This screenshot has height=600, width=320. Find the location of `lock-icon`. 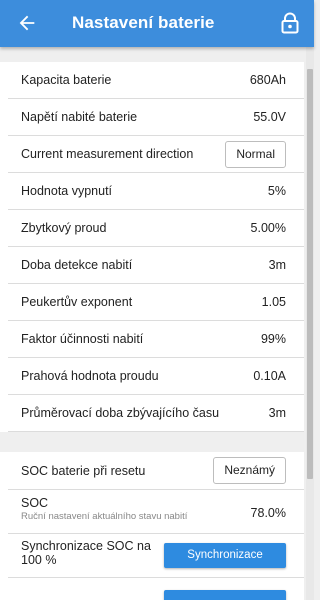

lock-icon is located at coordinates (290, 23).